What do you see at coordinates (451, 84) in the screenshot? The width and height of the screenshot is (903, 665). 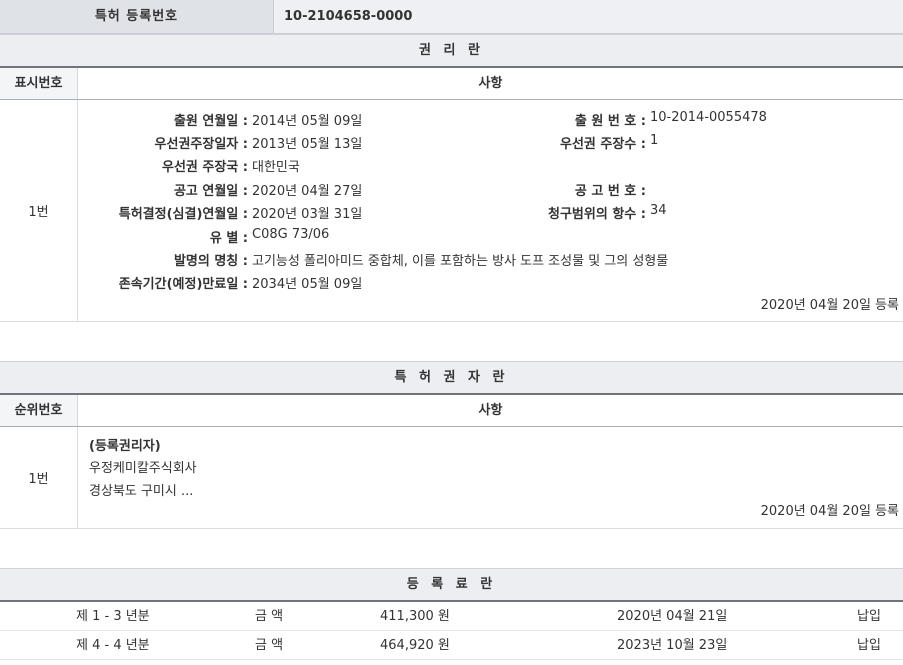 I see `rights-column-header: 표시번호 사항` at bounding box center [451, 84].